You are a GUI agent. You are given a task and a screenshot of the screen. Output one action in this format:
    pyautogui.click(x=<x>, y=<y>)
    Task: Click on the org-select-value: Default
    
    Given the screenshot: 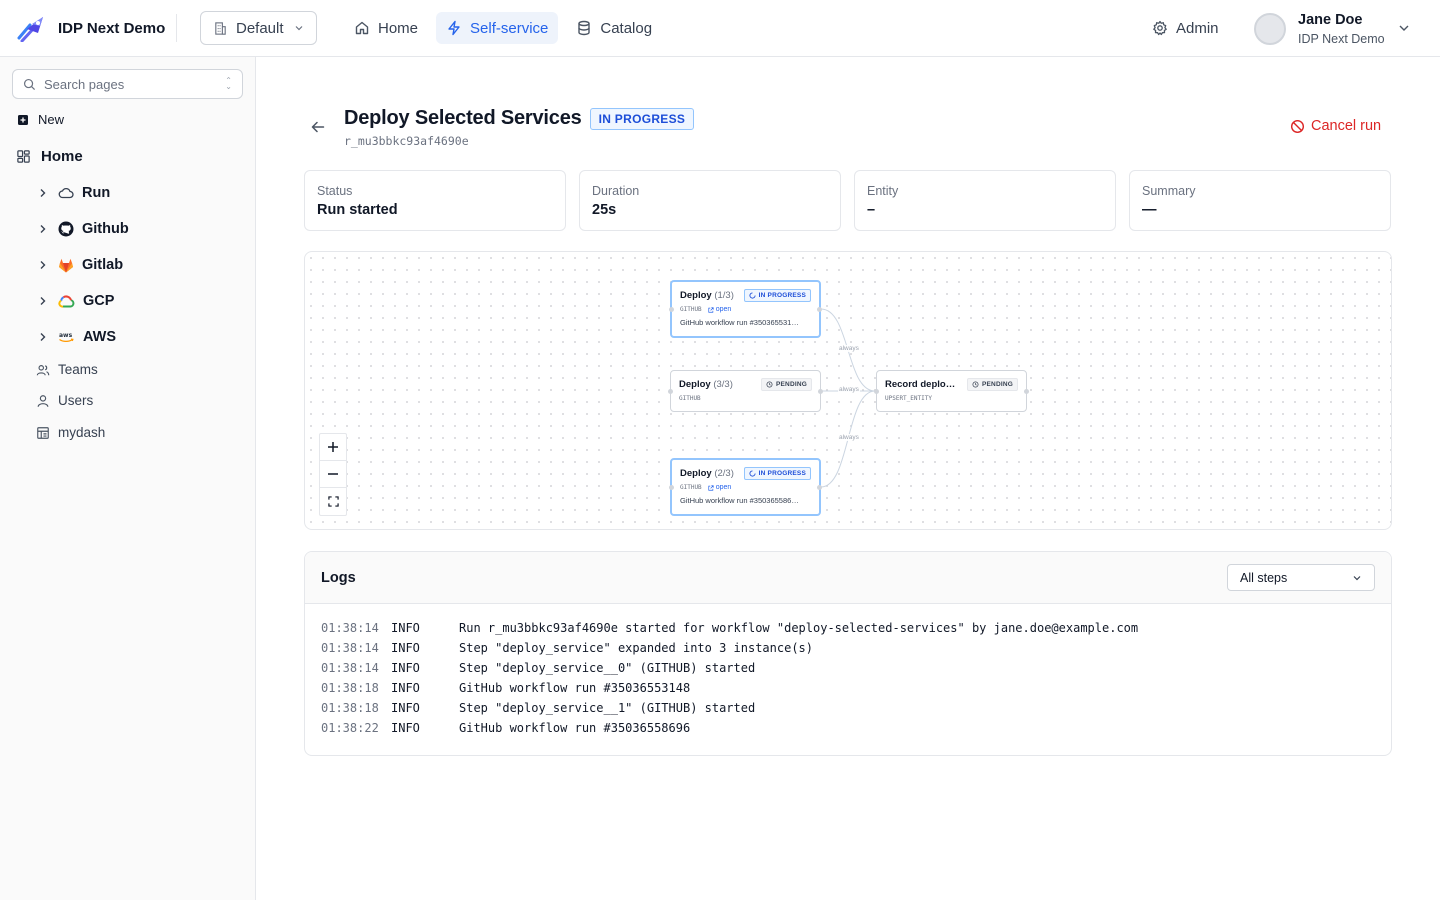 What is the action you would take?
    pyautogui.click(x=260, y=28)
    